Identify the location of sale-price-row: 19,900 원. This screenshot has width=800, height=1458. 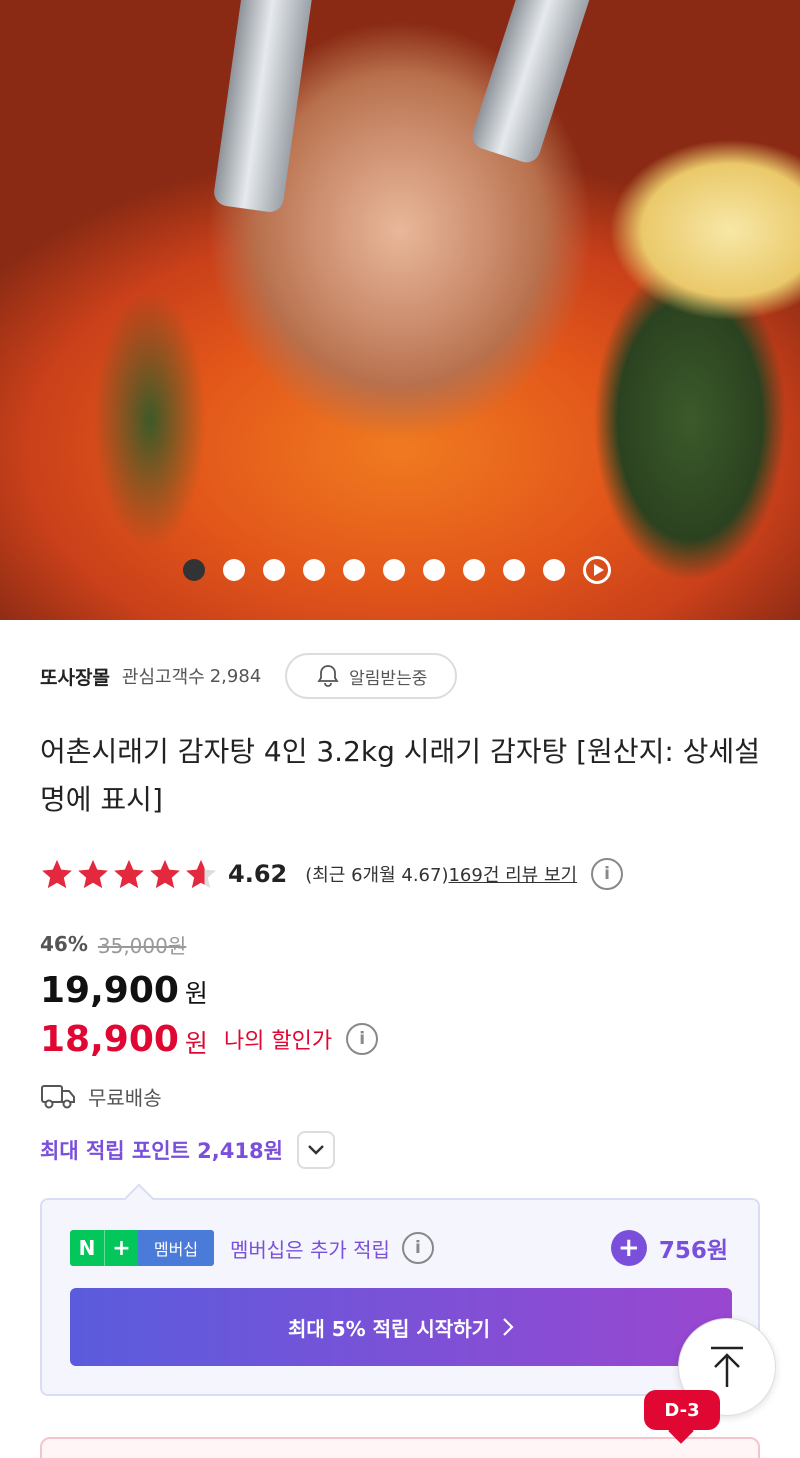
(124, 993).